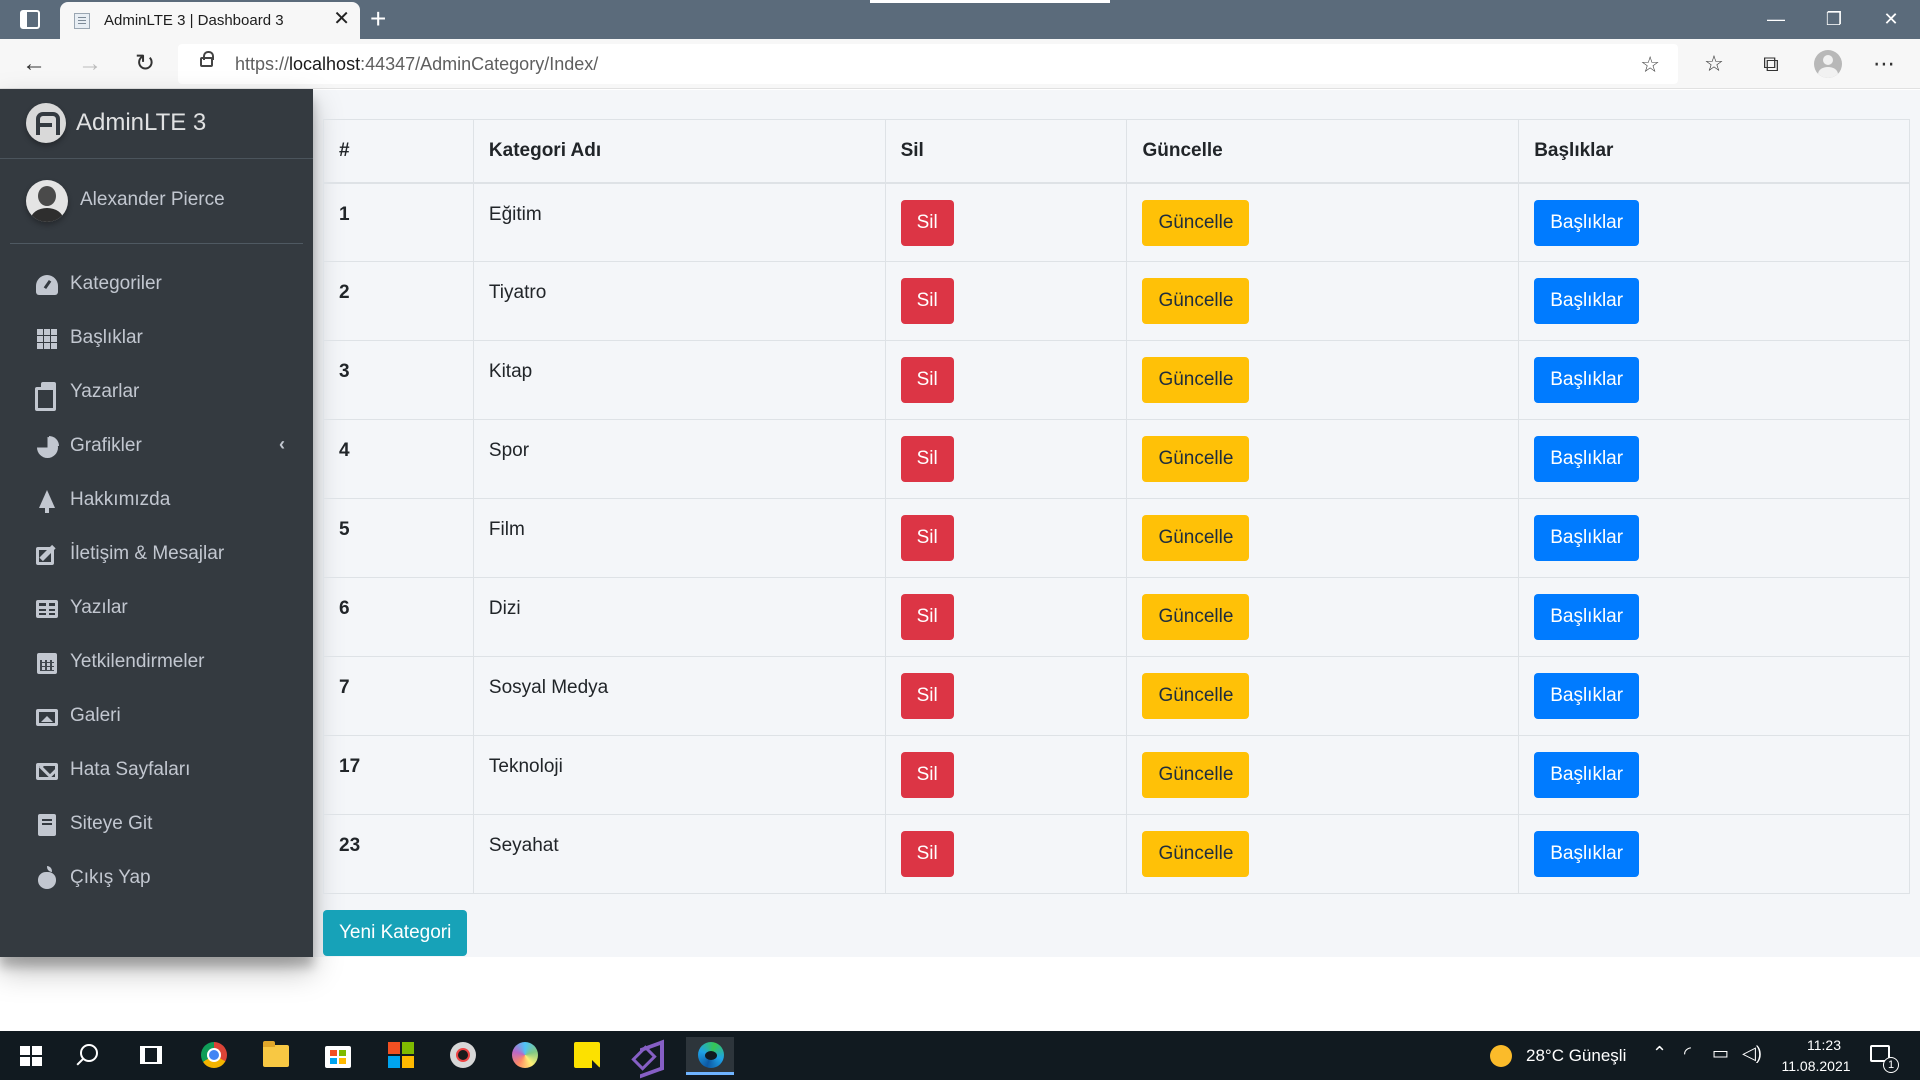  Describe the element at coordinates (1116, 696) in the screenshot. I see `table-row: 7 Sosyal Medya Sil Güncelle Başlıklar` at that location.